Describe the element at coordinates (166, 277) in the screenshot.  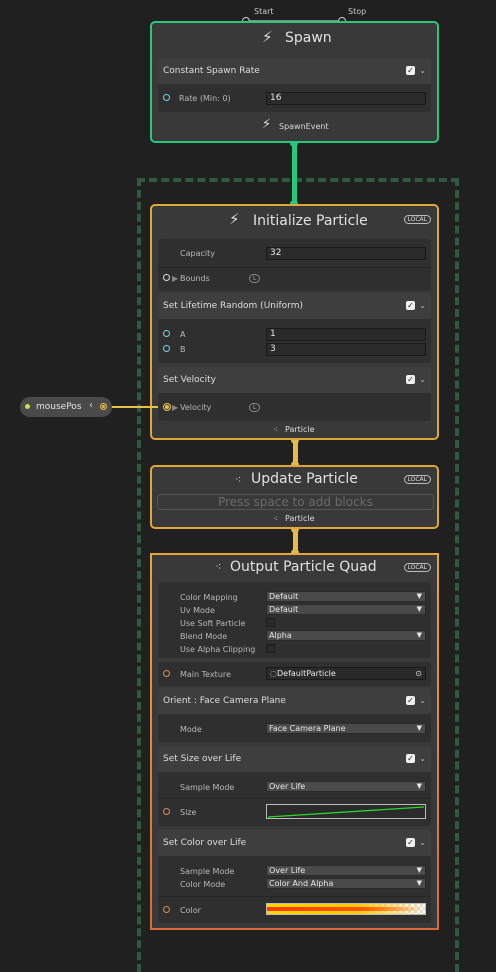
I see `bounds-input-port` at that location.